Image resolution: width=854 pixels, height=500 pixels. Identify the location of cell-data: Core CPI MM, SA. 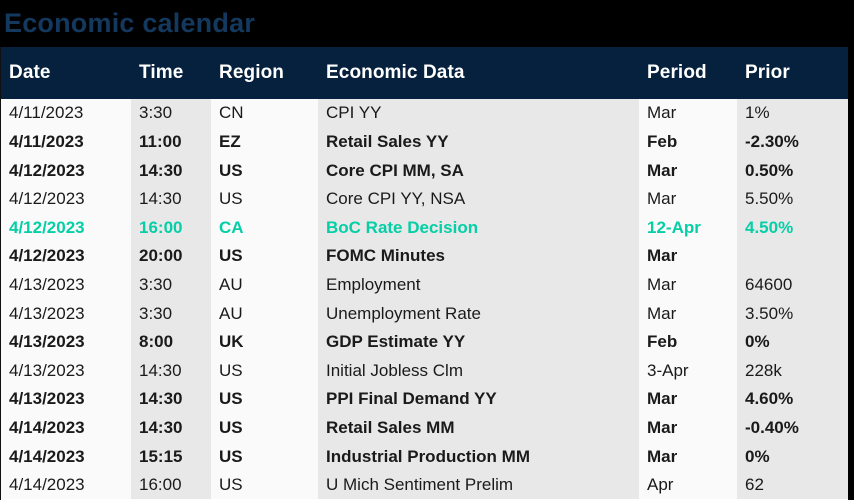
(478, 170).